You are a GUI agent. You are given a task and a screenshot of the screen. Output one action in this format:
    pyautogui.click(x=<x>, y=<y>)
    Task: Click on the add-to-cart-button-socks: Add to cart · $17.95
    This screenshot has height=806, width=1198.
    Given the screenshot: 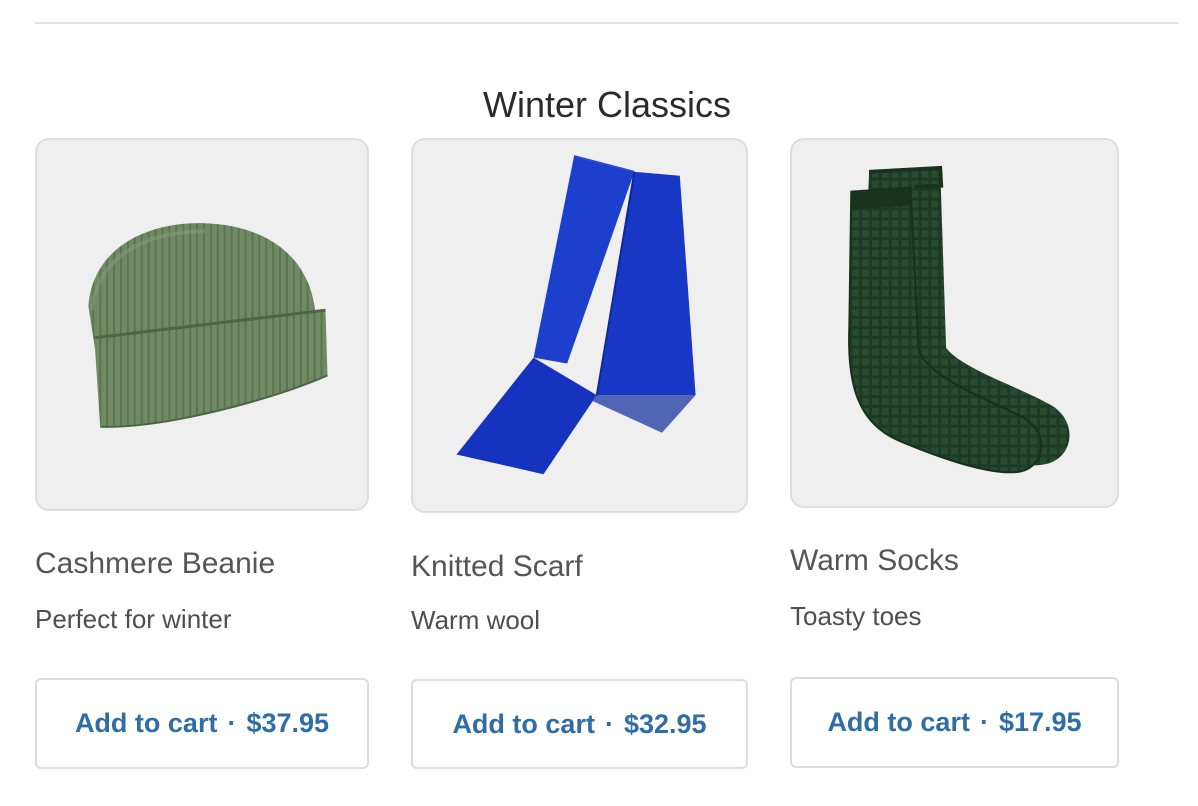 What is the action you would take?
    pyautogui.click(x=954, y=722)
    